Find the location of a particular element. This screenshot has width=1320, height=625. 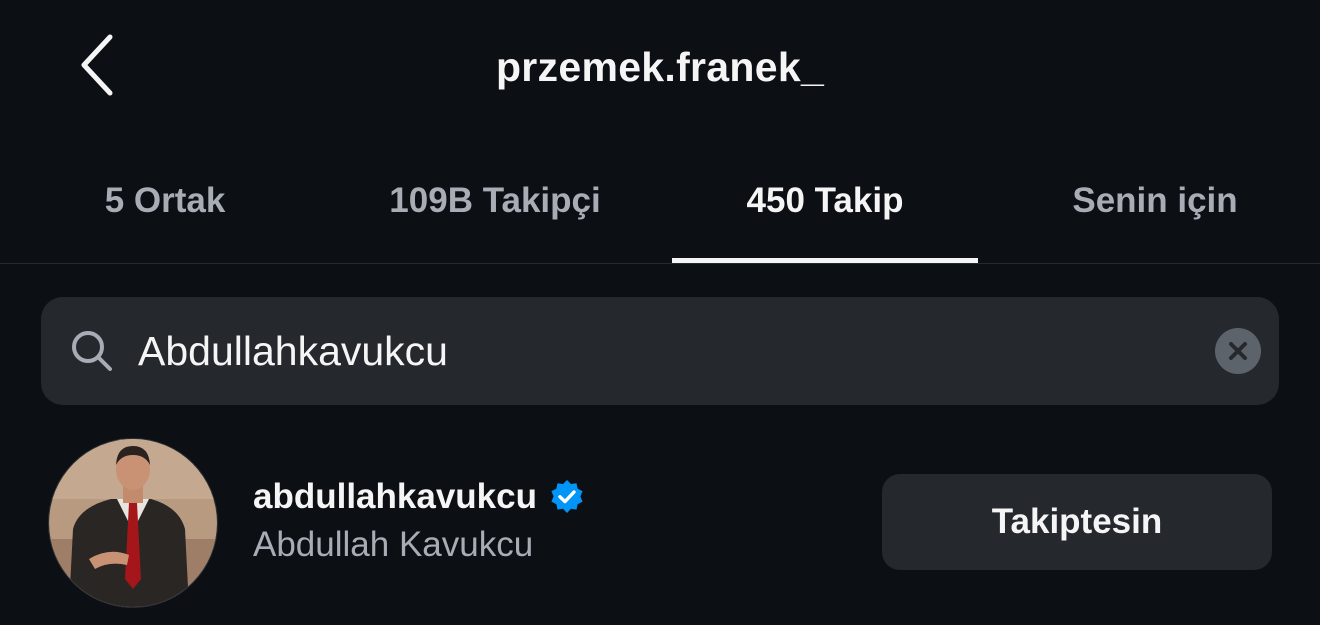

verified-badge-icon is located at coordinates (567, 496).